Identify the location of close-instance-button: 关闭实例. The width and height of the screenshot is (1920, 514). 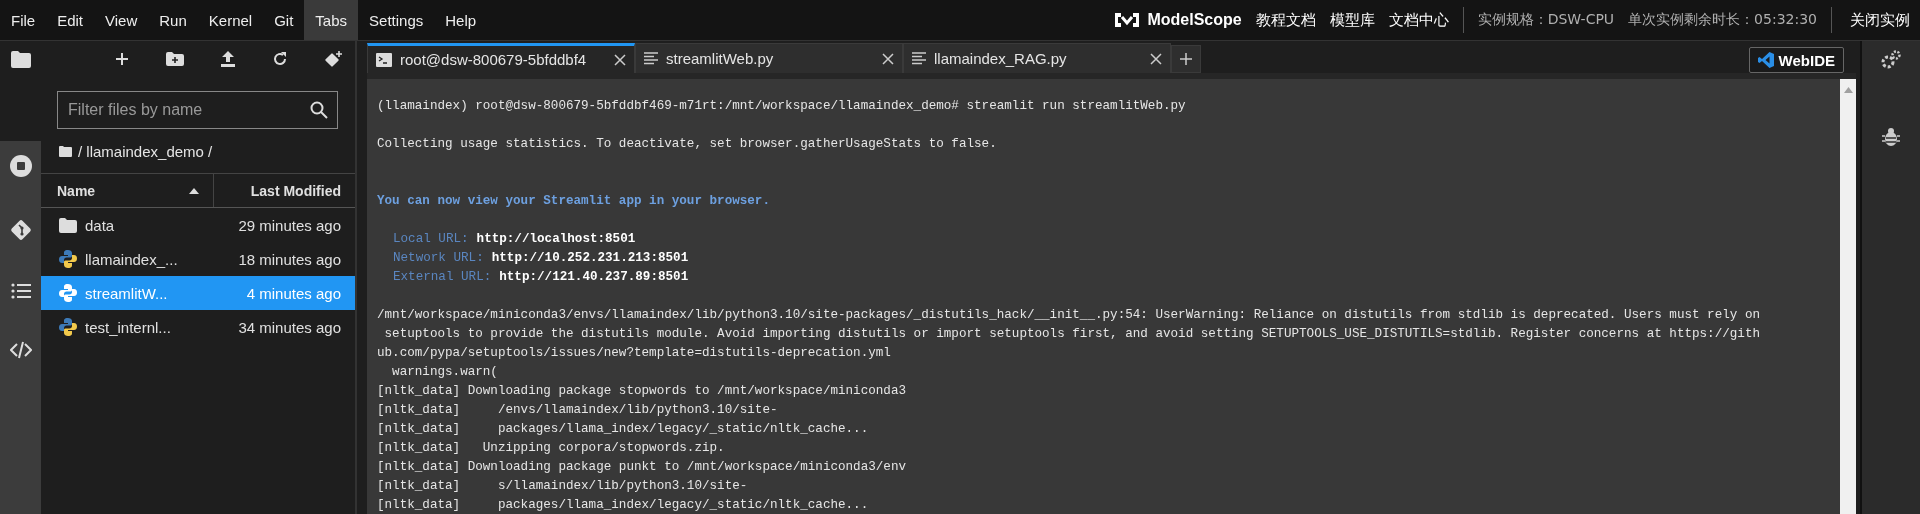
(1883, 20).